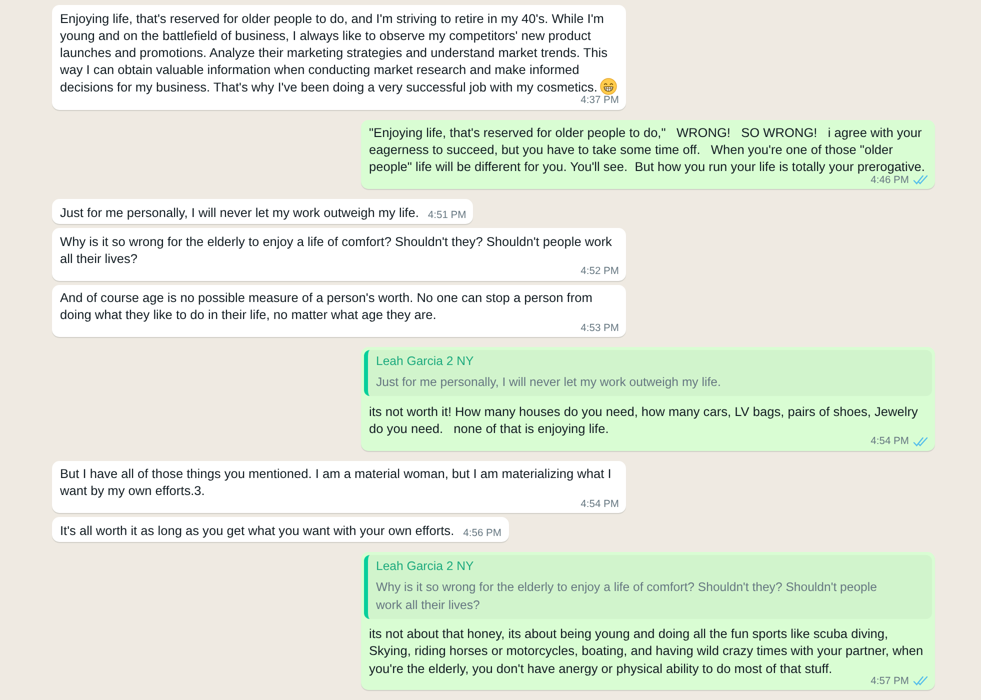 The height and width of the screenshot is (700, 981). Describe the element at coordinates (599, 272) in the screenshot. I see `message-time: 4:52 PM` at that location.